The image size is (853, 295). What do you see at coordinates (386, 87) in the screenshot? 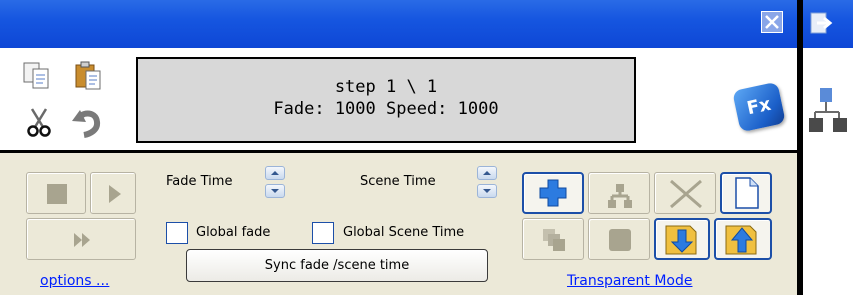
I see `step-label: step 1 \ 1` at bounding box center [386, 87].